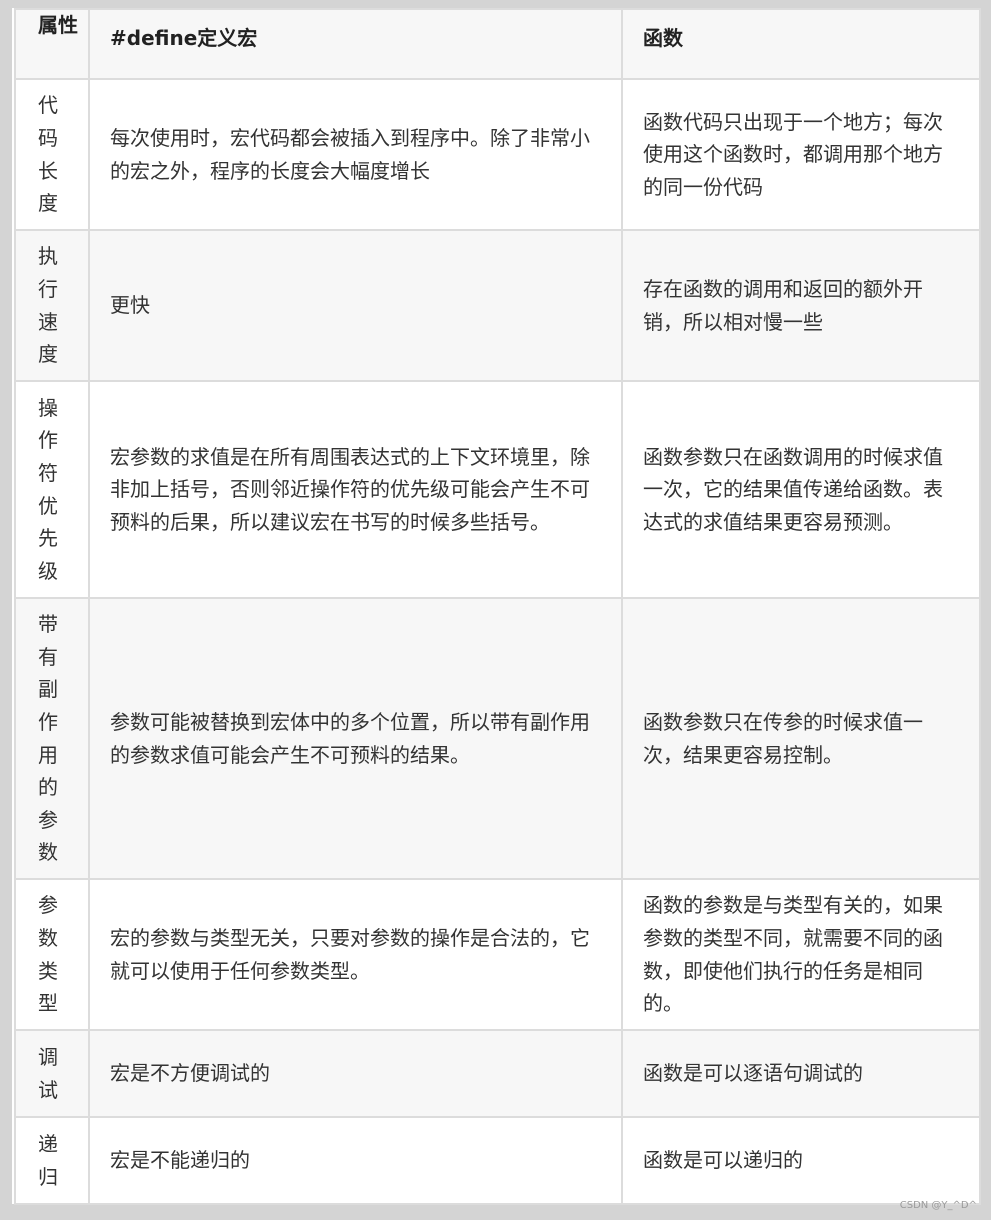 The width and height of the screenshot is (991, 1220). What do you see at coordinates (52, 1073) in the screenshot?
I see `row-attribute: 调试` at bounding box center [52, 1073].